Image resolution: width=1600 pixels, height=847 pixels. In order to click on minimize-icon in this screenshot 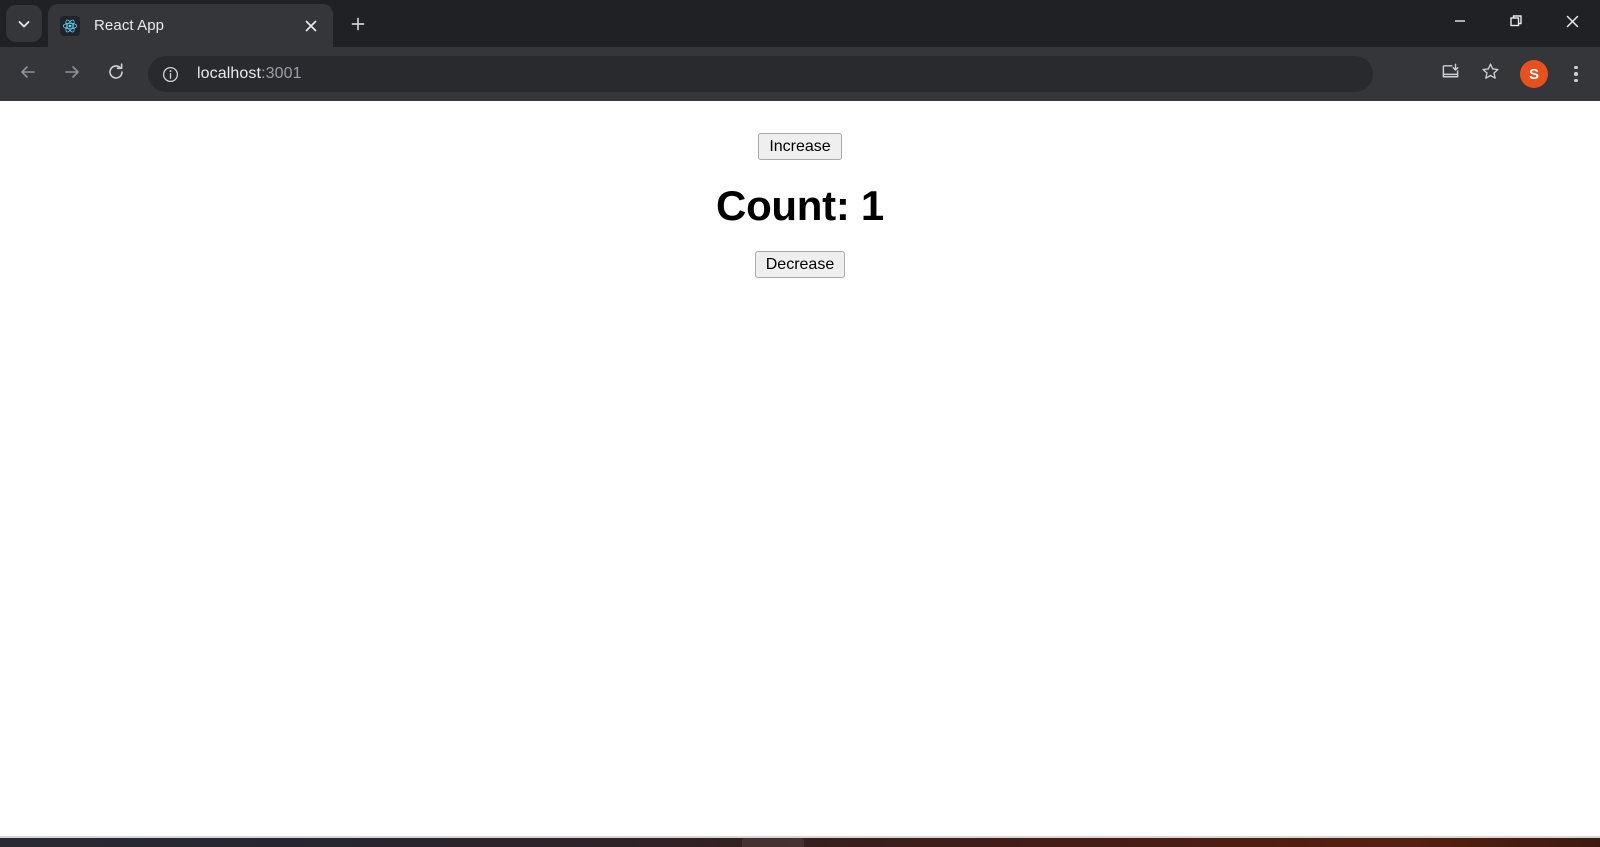, I will do `click(1460, 23)`.